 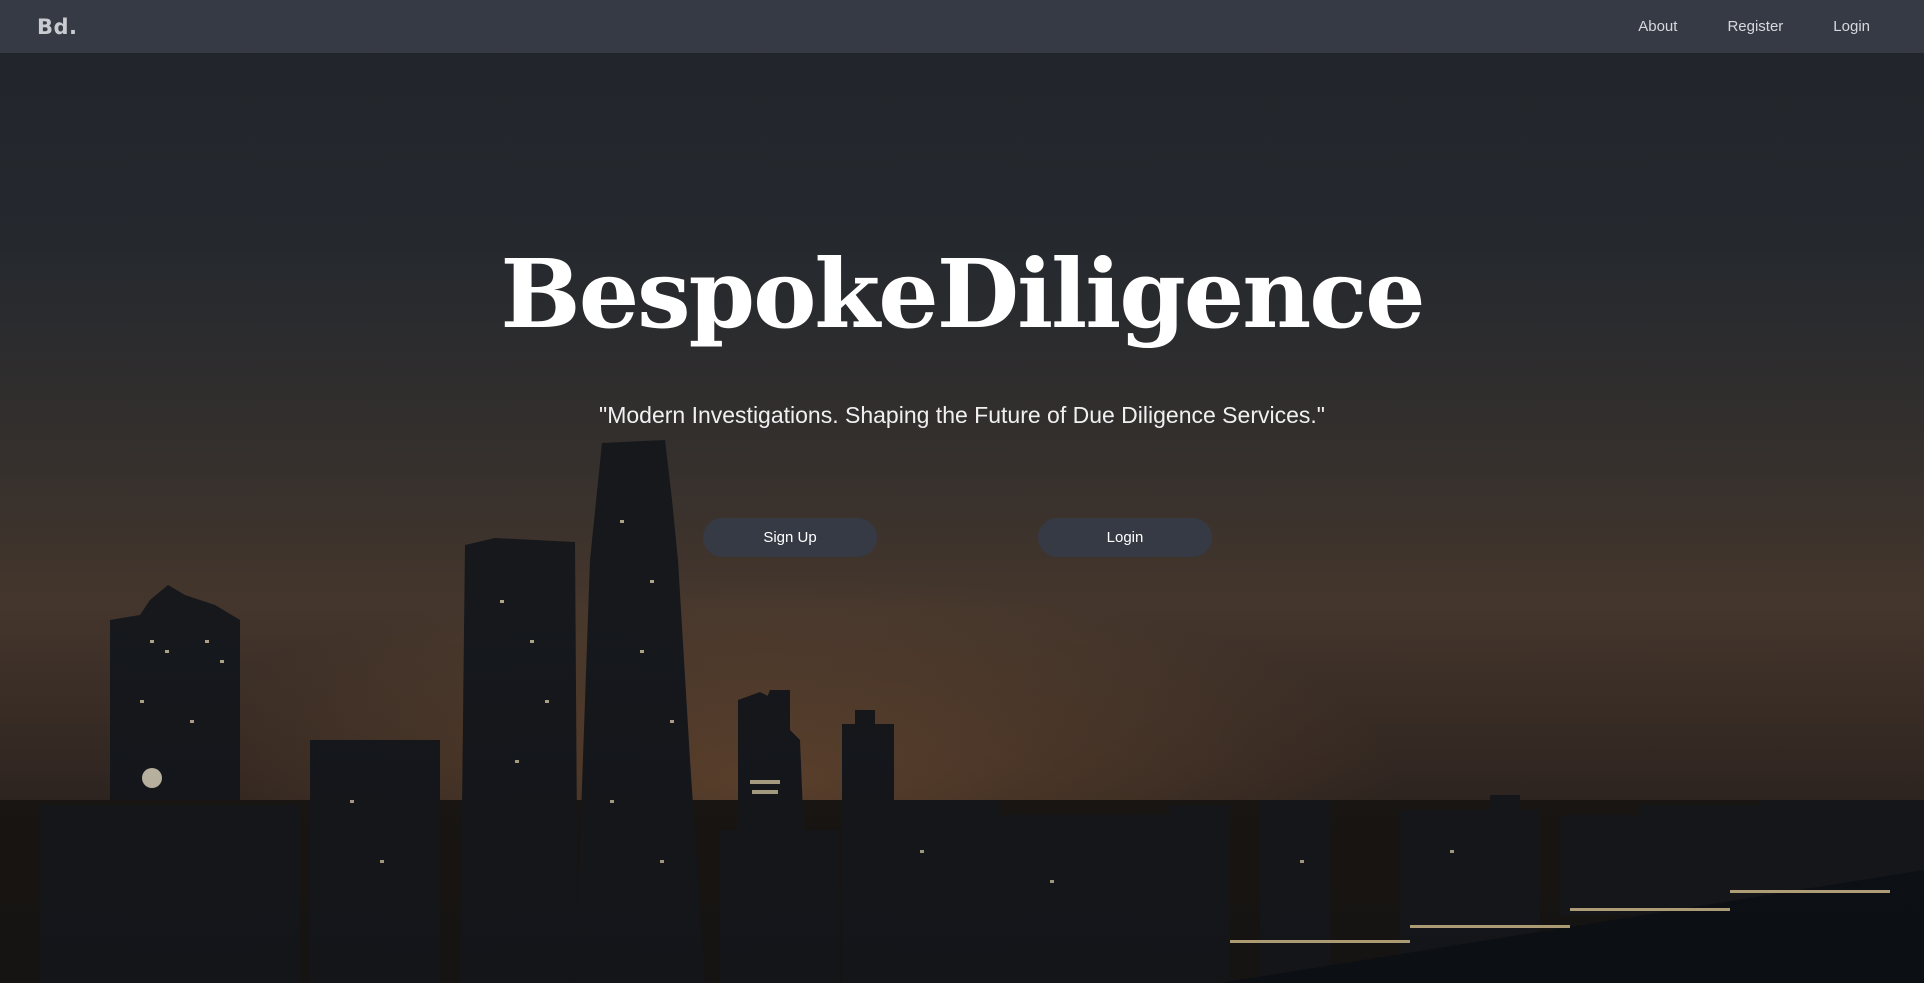 What do you see at coordinates (1125, 537) in the screenshot?
I see `login-button: Login` at bounding box center [1125, 537].